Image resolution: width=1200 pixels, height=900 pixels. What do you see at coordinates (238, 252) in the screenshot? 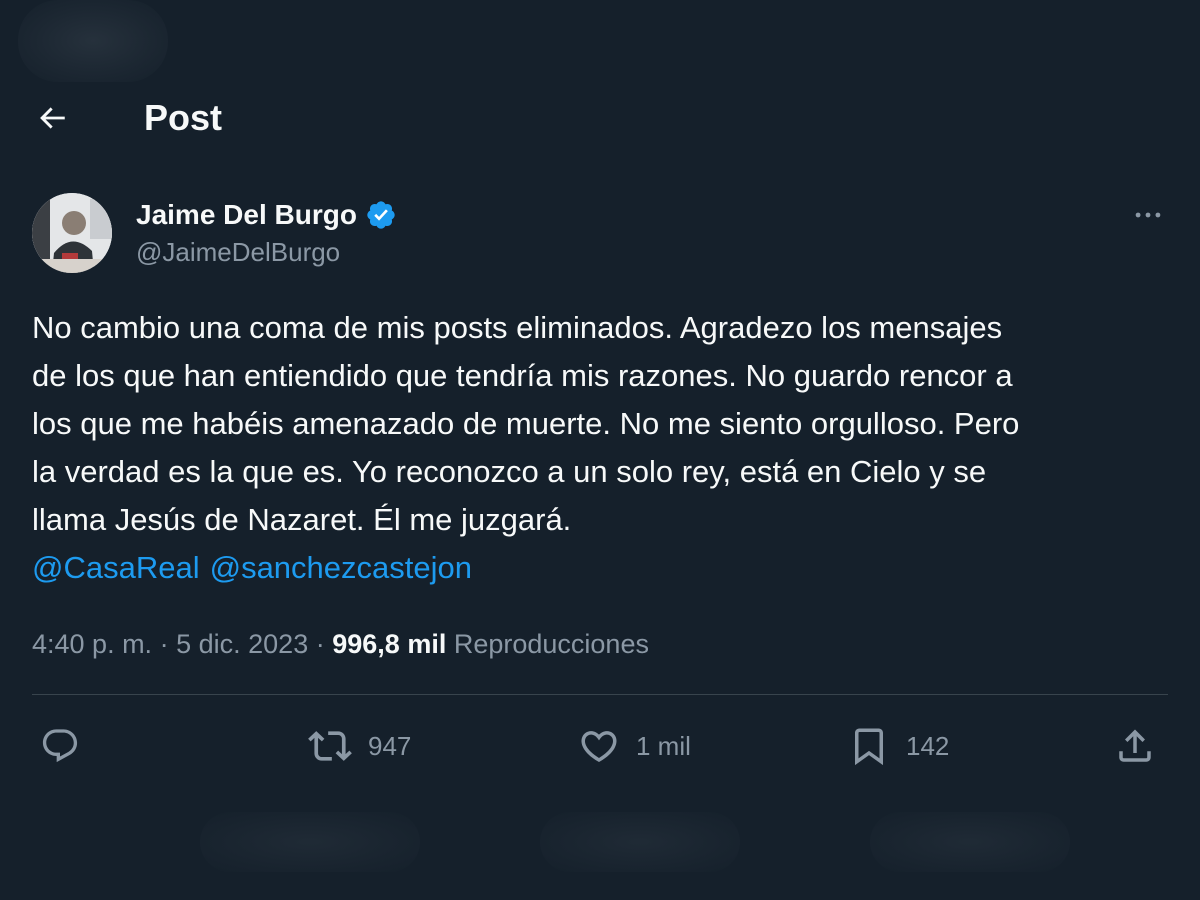
I see `author-handle: @JaimeDelBurgo` at bounding box center [238, 252].